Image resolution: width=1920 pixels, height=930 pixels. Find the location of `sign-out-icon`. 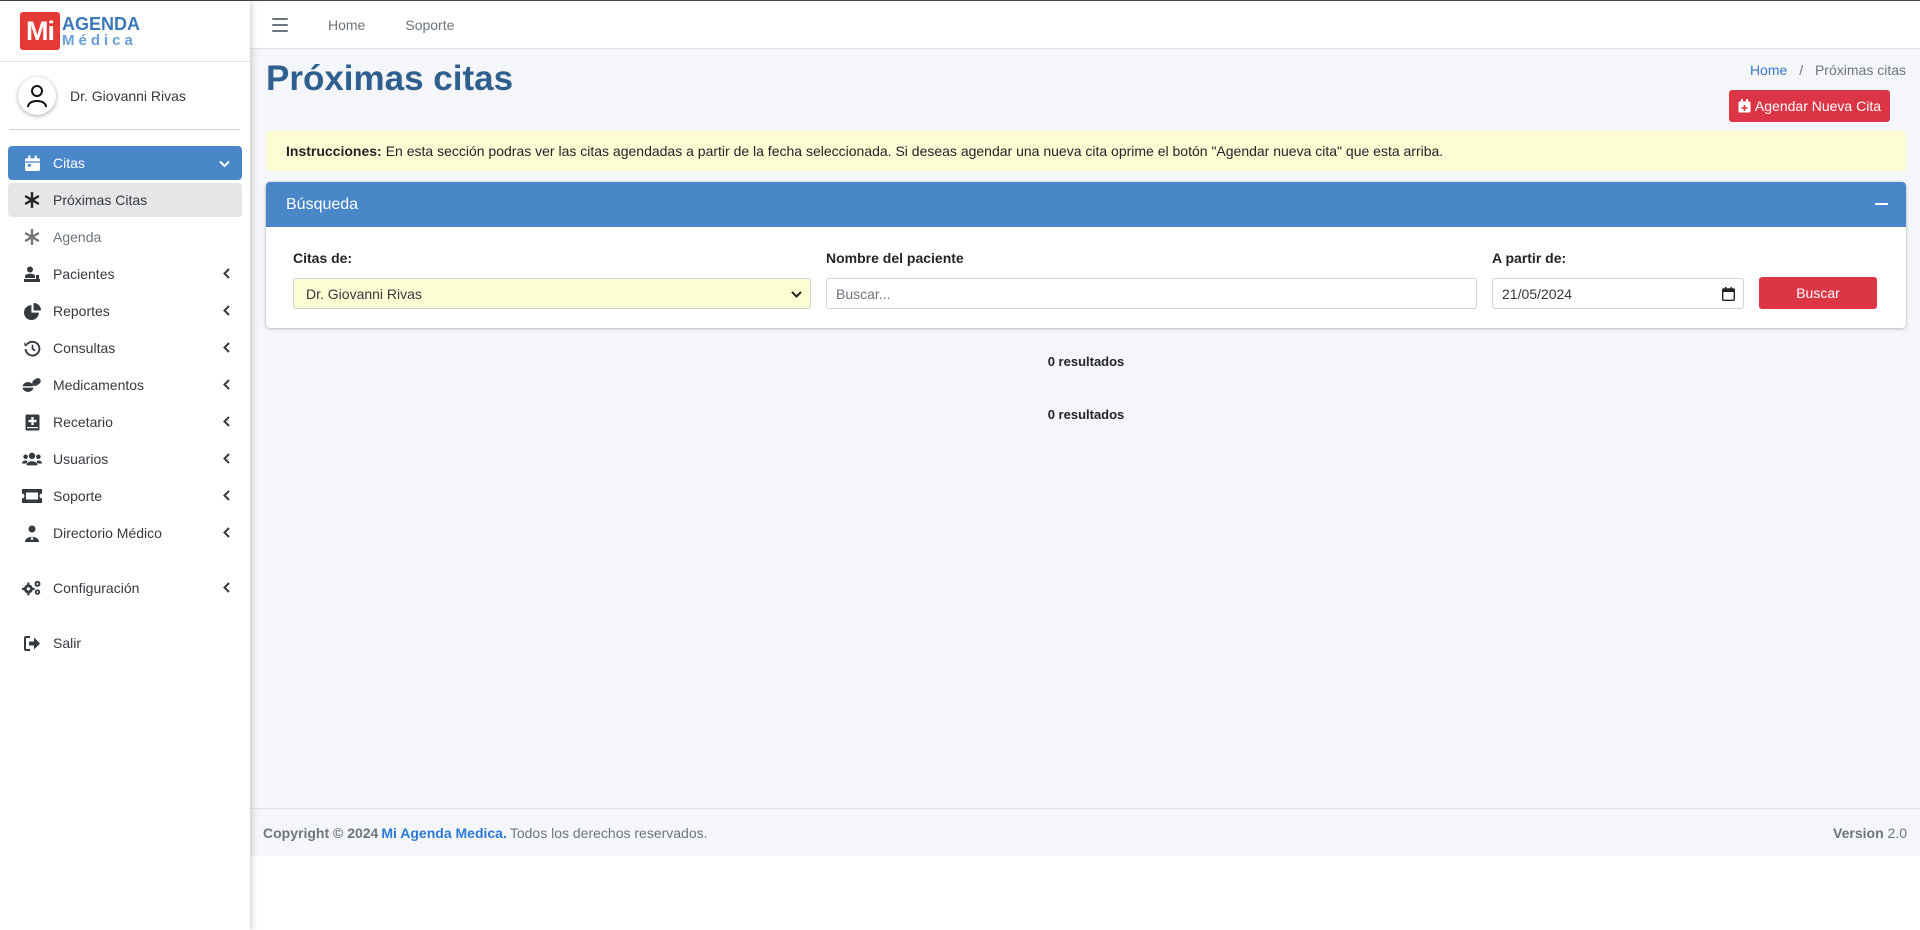

sign-out-icon is located at coordinates (32, 643).